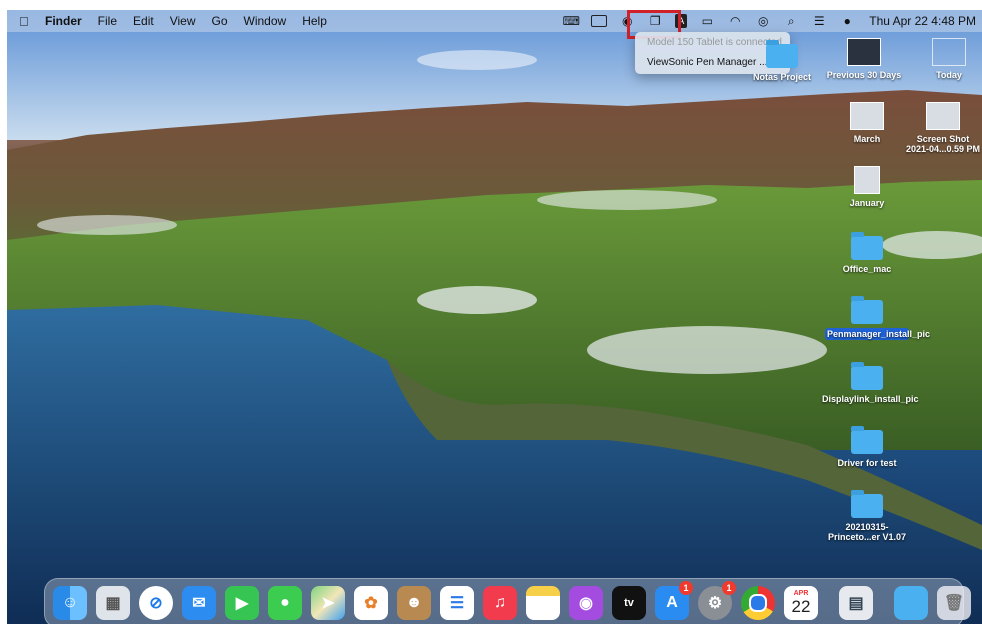 Image resolution: width=982 pixels, height=624 pixels. I want to click on desktop-icon-princeton-driver: 20210315-Princeto...er V1.07, so click(867, 516).